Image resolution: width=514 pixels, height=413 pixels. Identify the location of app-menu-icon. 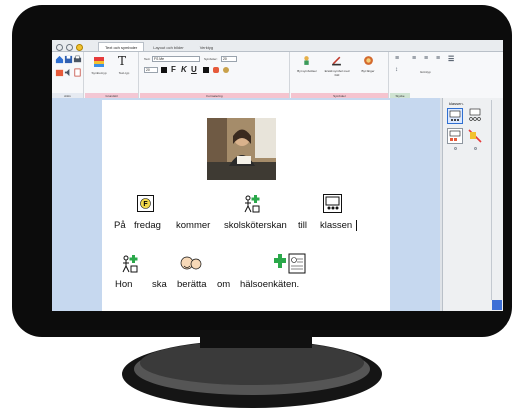
(79, 47).